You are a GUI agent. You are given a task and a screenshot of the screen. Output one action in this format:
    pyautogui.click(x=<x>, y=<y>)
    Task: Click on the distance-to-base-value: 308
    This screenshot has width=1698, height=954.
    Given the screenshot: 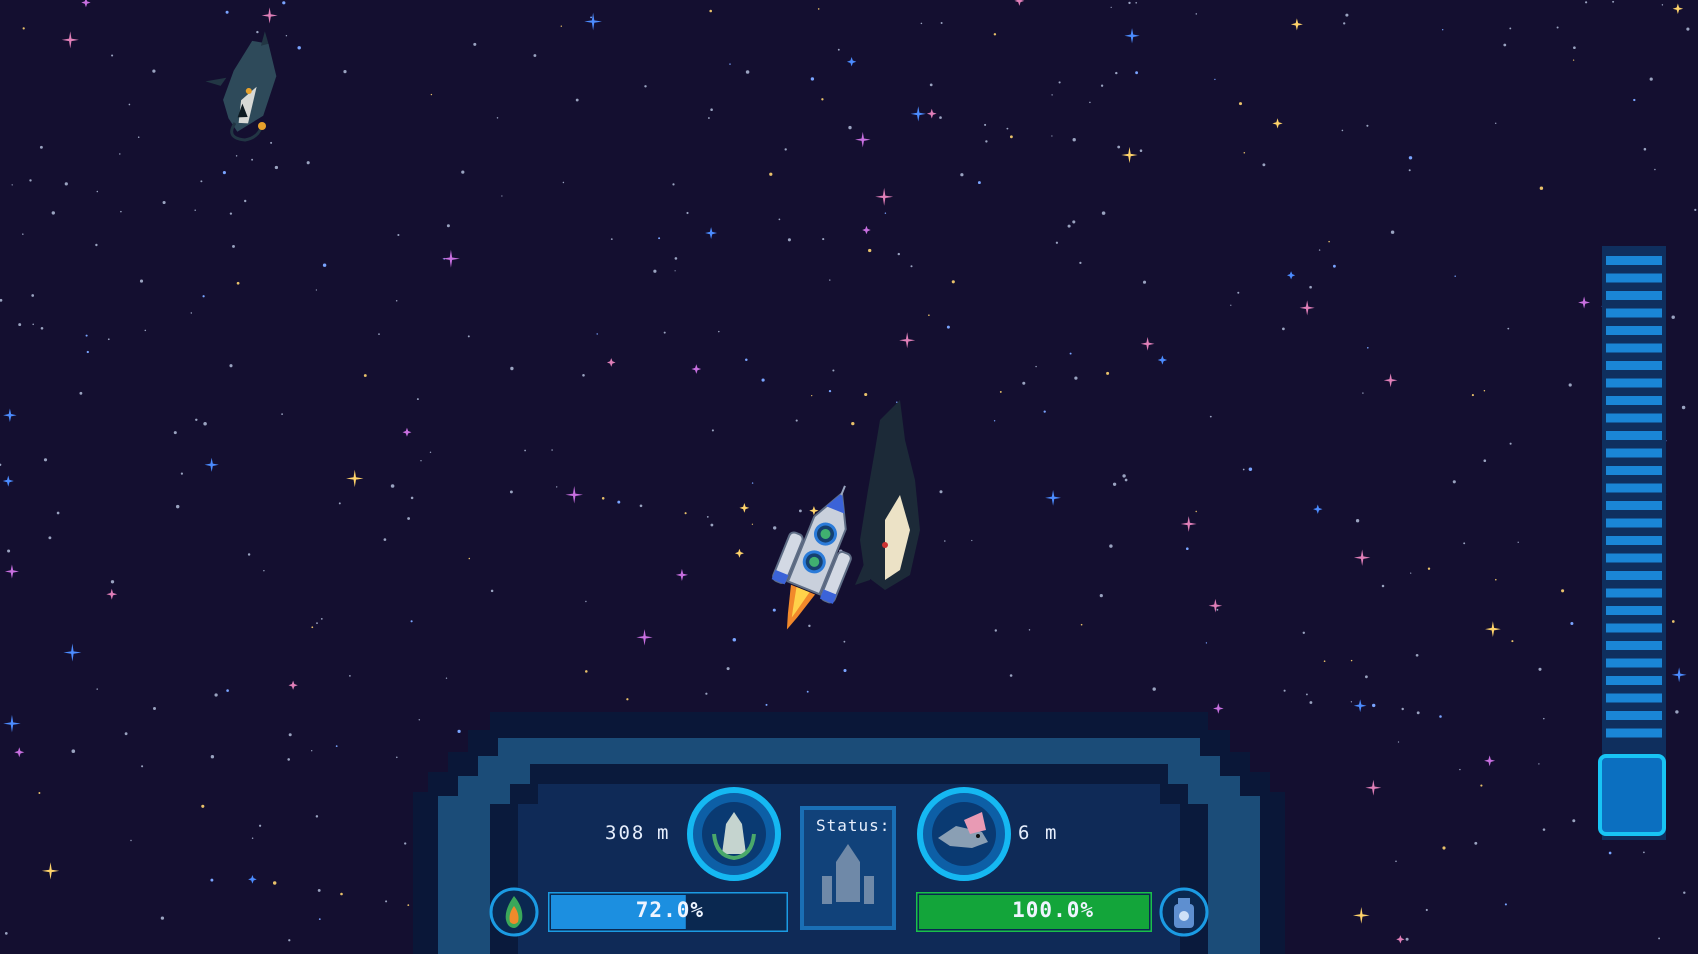 What is the action you would take?
    pyautogui.click(x=625, y=833)
    